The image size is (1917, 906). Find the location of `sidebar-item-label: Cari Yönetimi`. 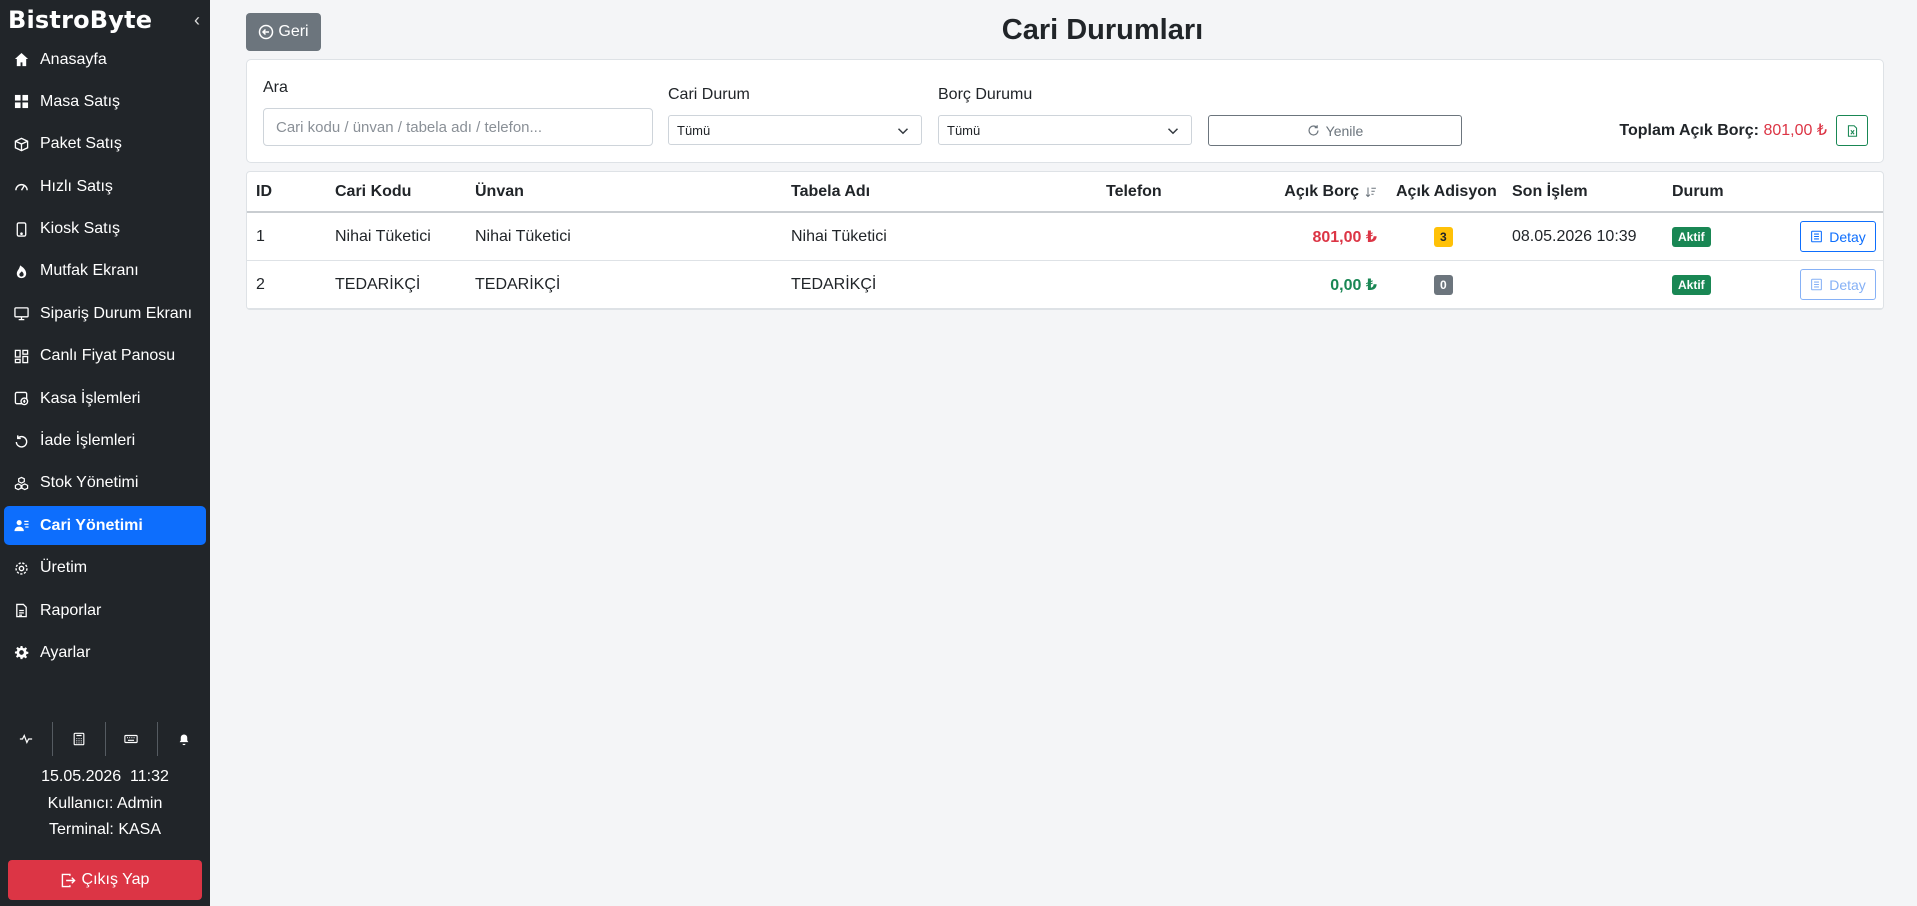

sidebar-item-label: Cari Yönetimi is located at coordinates (91, 525).